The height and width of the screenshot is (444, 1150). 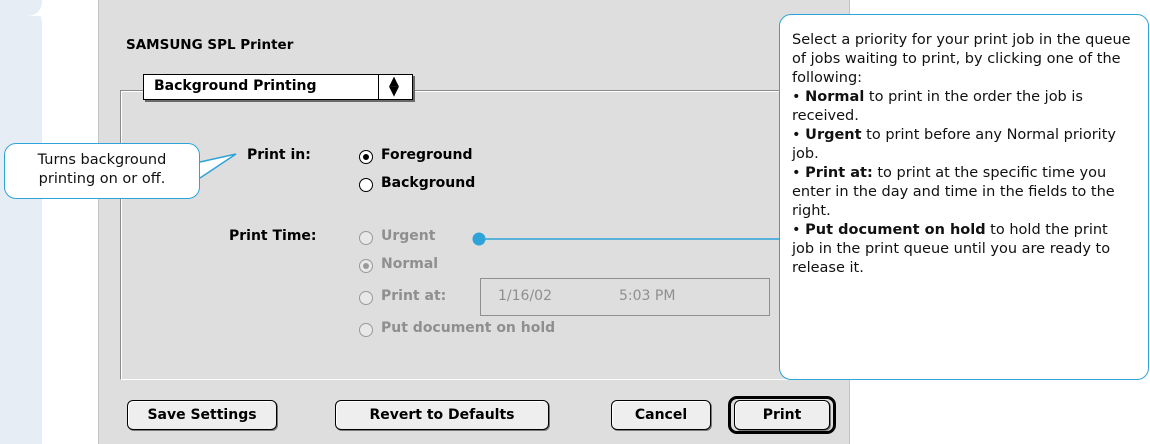 What do you see at coordinates (782, 415) in the screenshot?
I see `print-button: Print` at bounding box center [782, 415].